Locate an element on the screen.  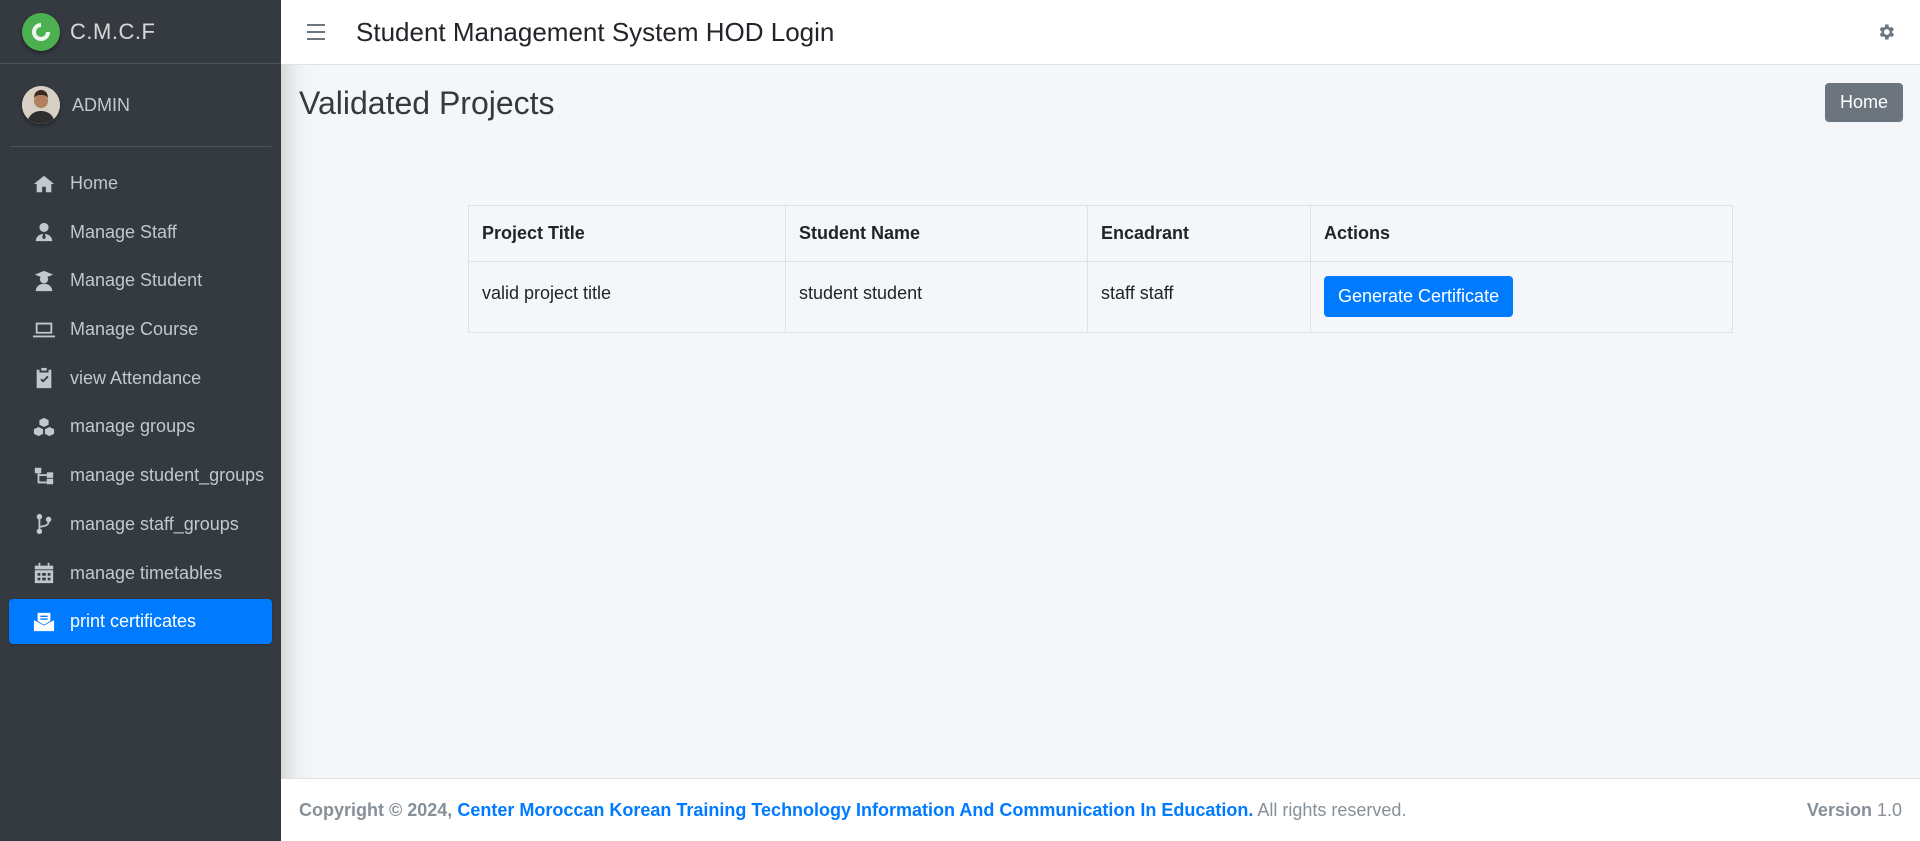
sidebar-item-label: print certificates is located at coordinates (133, 621).